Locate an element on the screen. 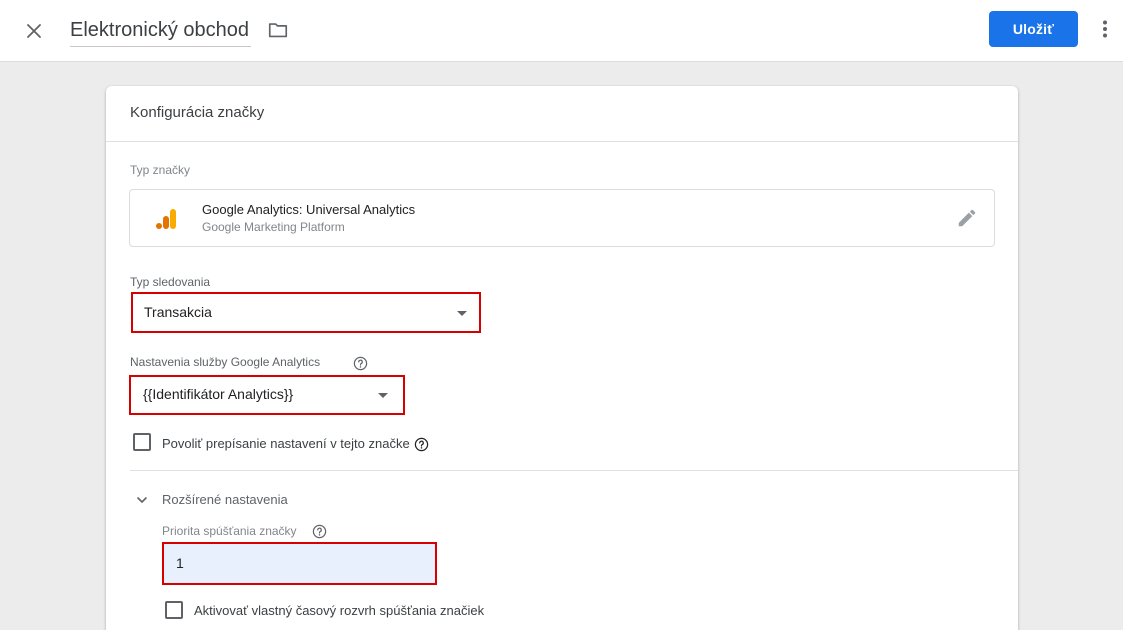  custom-schedule-checkbox is located at coordinates (174, 610).